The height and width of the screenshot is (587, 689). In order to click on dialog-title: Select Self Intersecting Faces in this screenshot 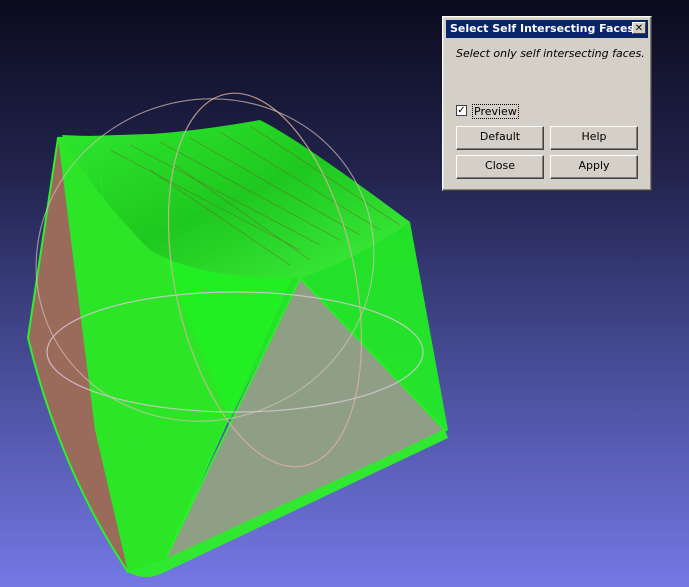, I will do `click(542, 28)`.